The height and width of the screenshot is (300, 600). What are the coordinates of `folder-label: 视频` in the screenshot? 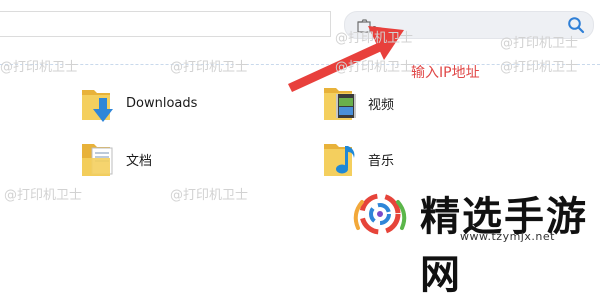 It's located at (381, 105).